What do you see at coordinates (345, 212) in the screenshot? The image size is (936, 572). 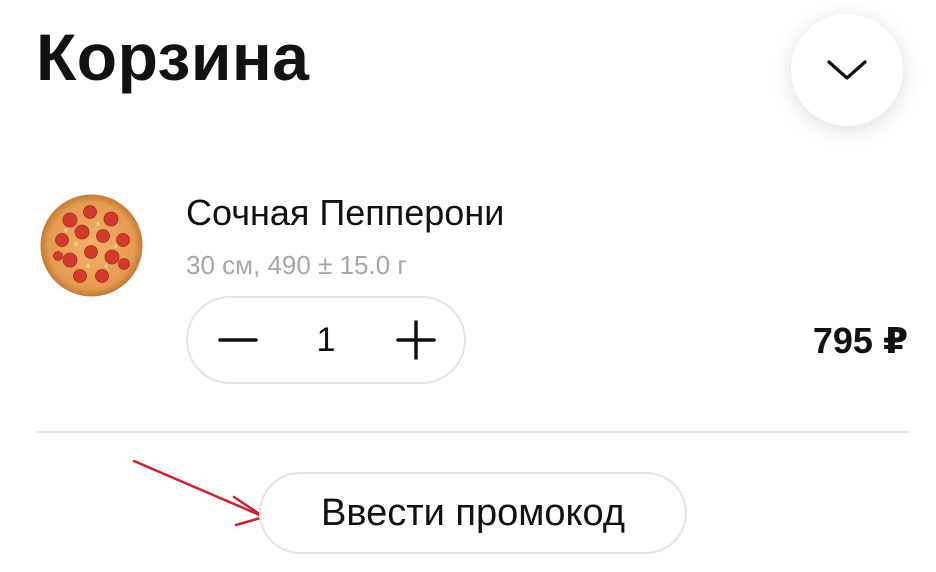 I see `product-name: Сочная Пепперони` at bounding box center [345, 212].